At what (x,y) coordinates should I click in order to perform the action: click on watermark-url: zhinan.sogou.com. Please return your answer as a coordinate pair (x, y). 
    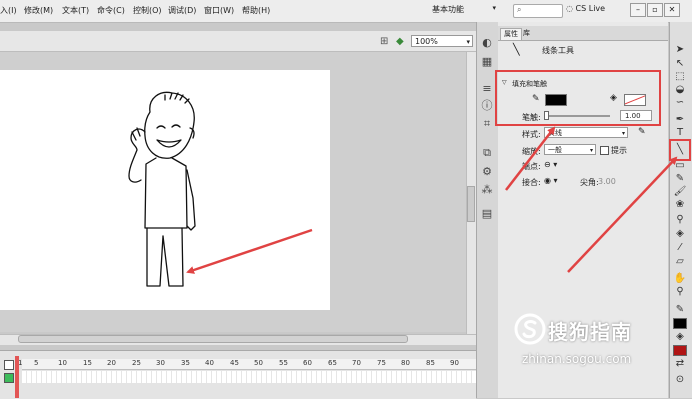
    Looking at the image, I should click on (577, 359).